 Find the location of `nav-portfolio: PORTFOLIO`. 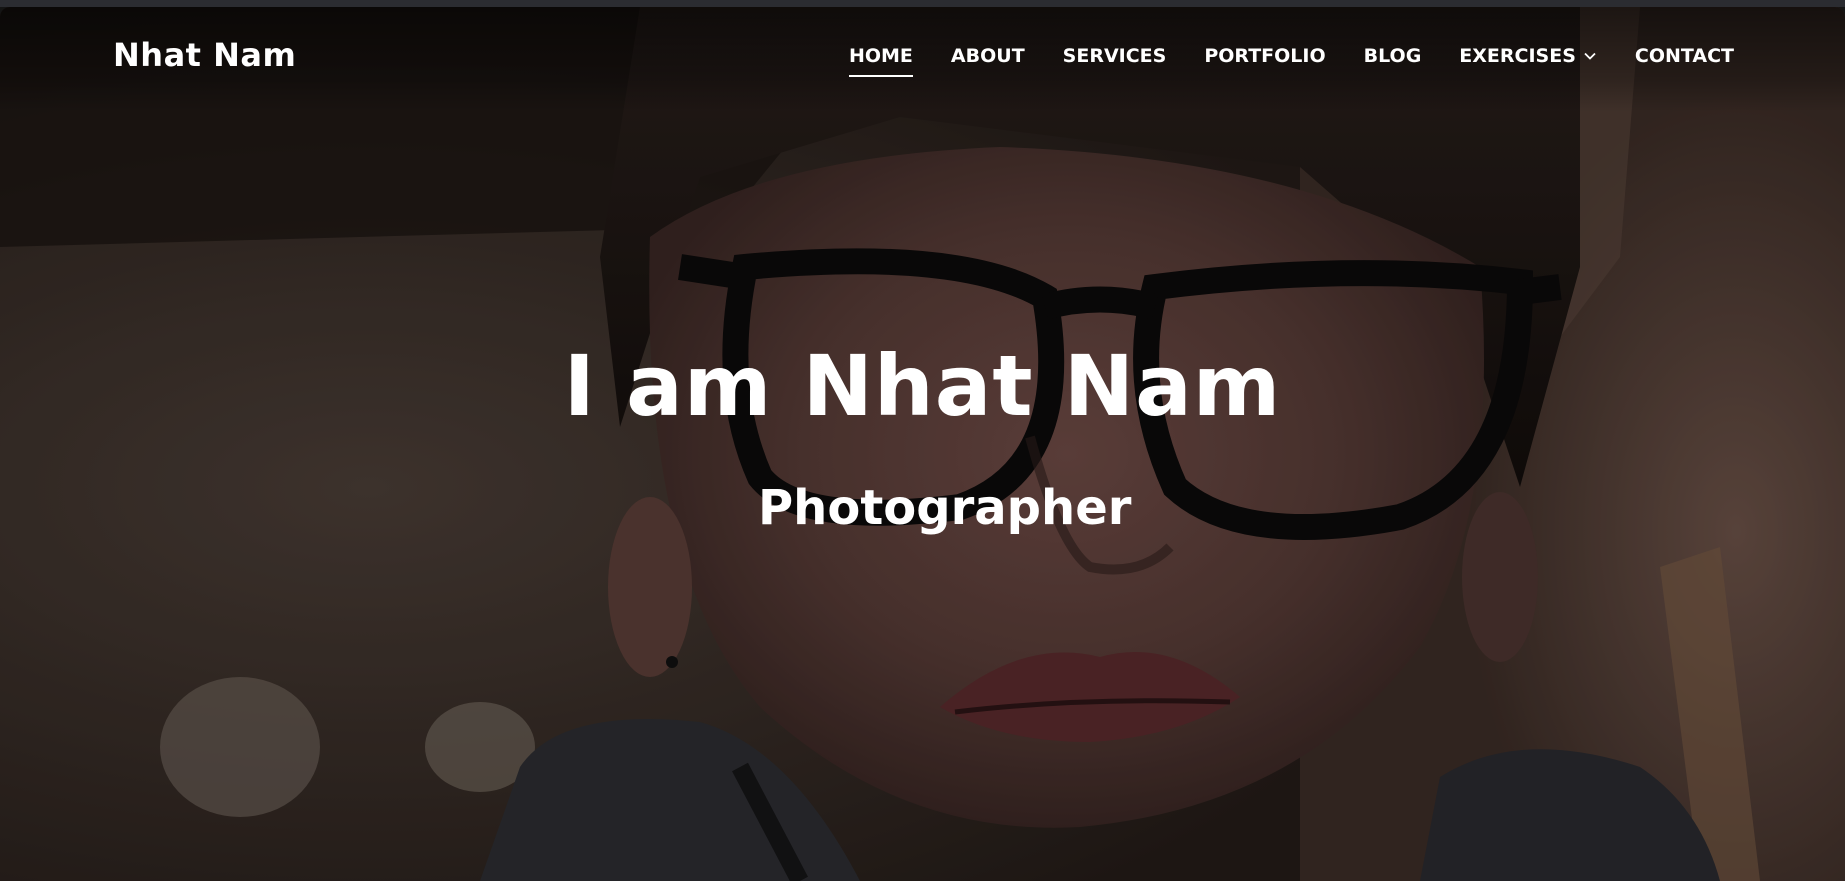

nav-portfolio: PORTFOLIO is located at coordinates (1264, 61).